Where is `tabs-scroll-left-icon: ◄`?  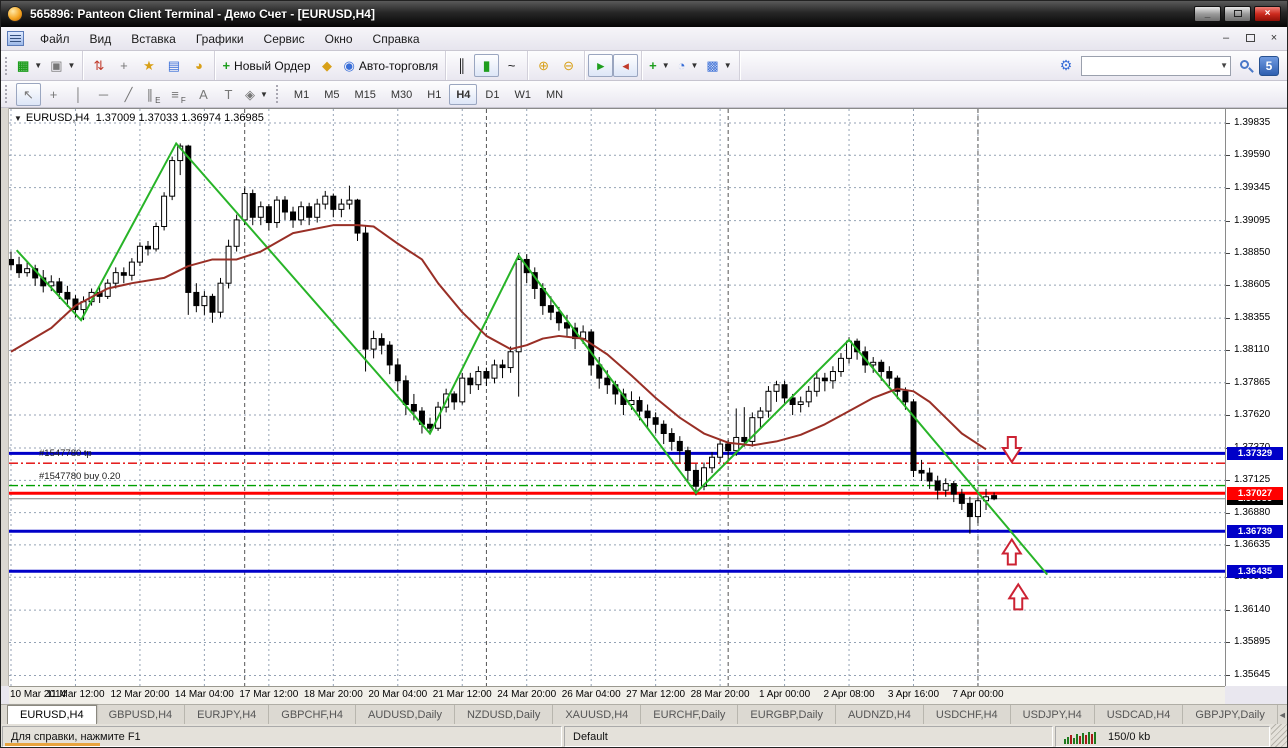 tabs-scroll-left-icon: ◄ is located at coordinates (1282, 715).